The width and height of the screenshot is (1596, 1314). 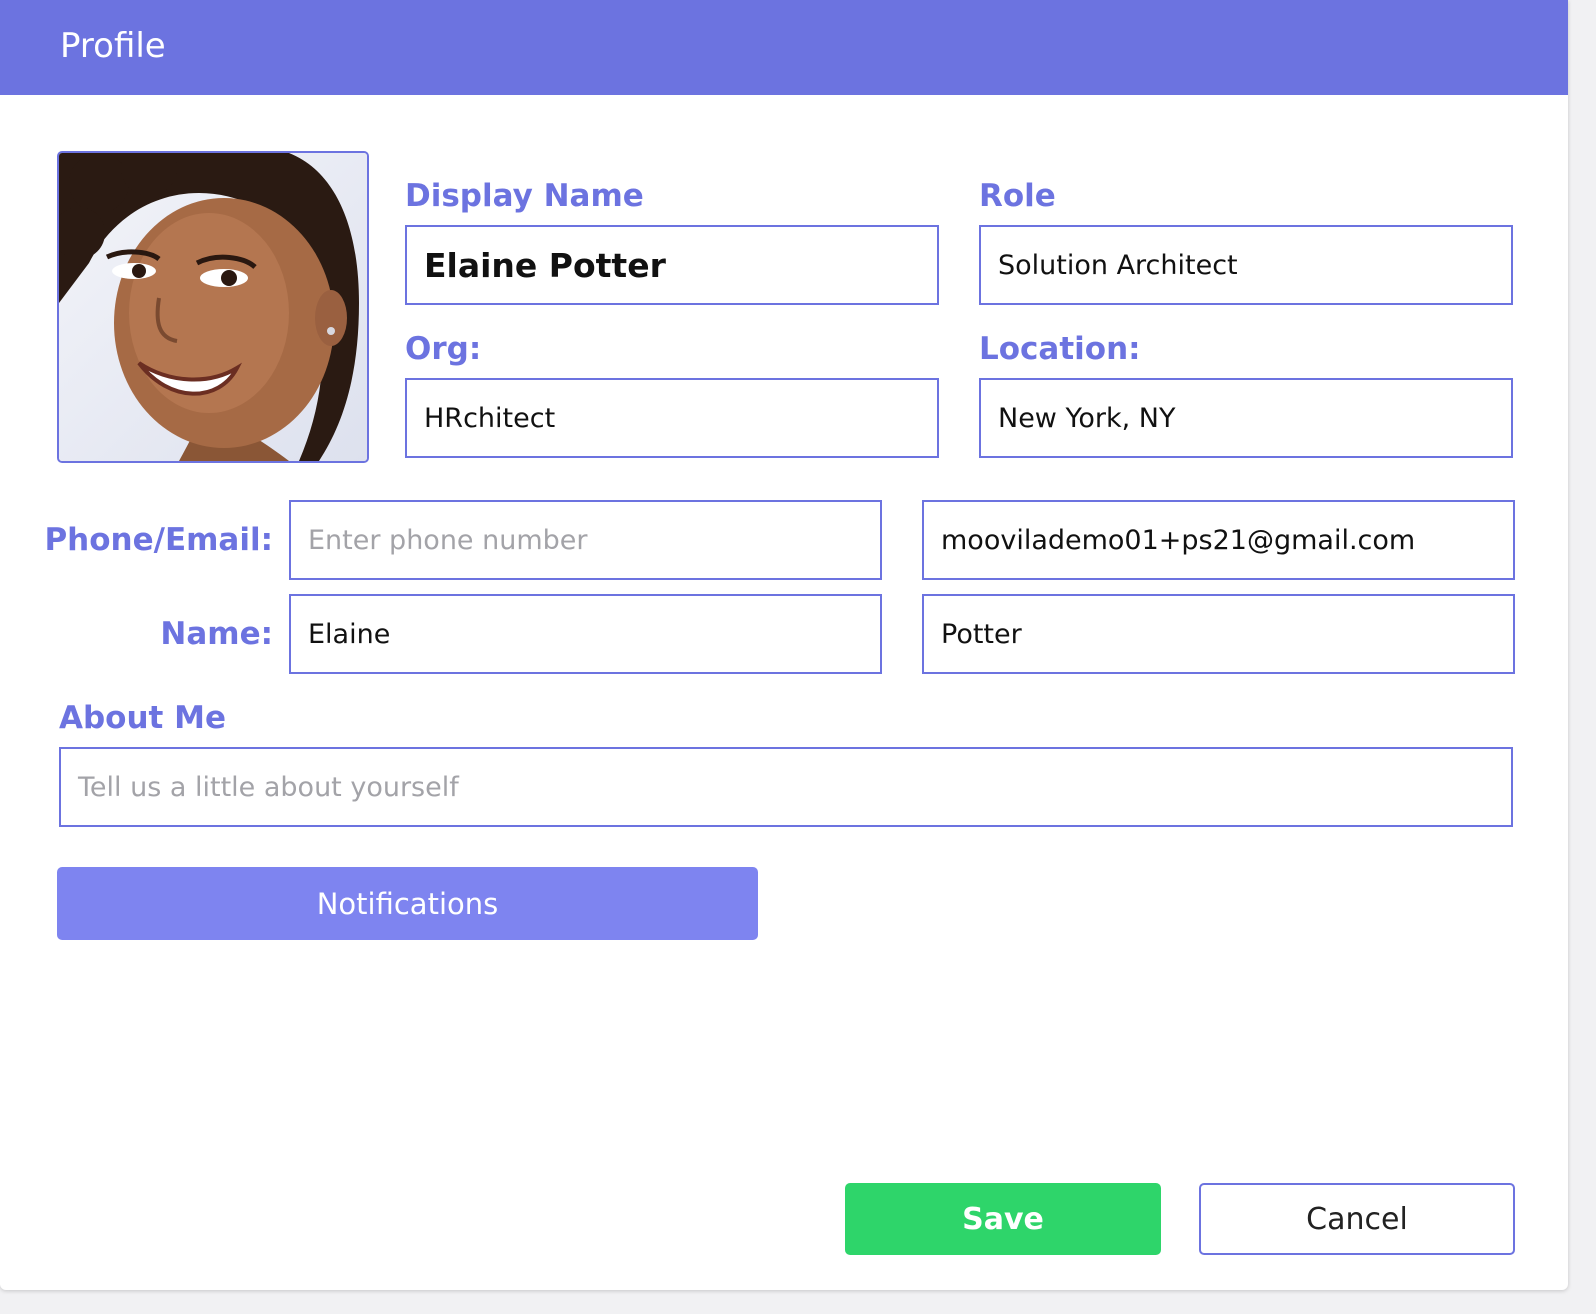 I want to click on about-me-label: About Me, so click(x=143, y=718).